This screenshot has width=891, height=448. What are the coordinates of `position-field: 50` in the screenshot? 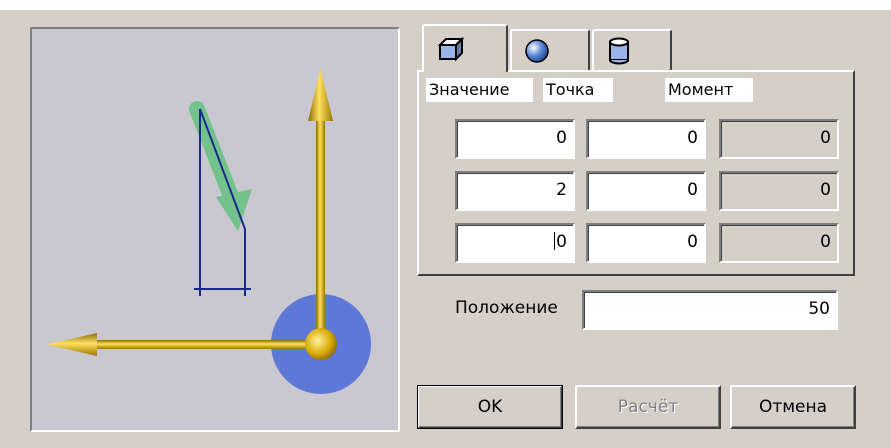 It's located at (710, 310).